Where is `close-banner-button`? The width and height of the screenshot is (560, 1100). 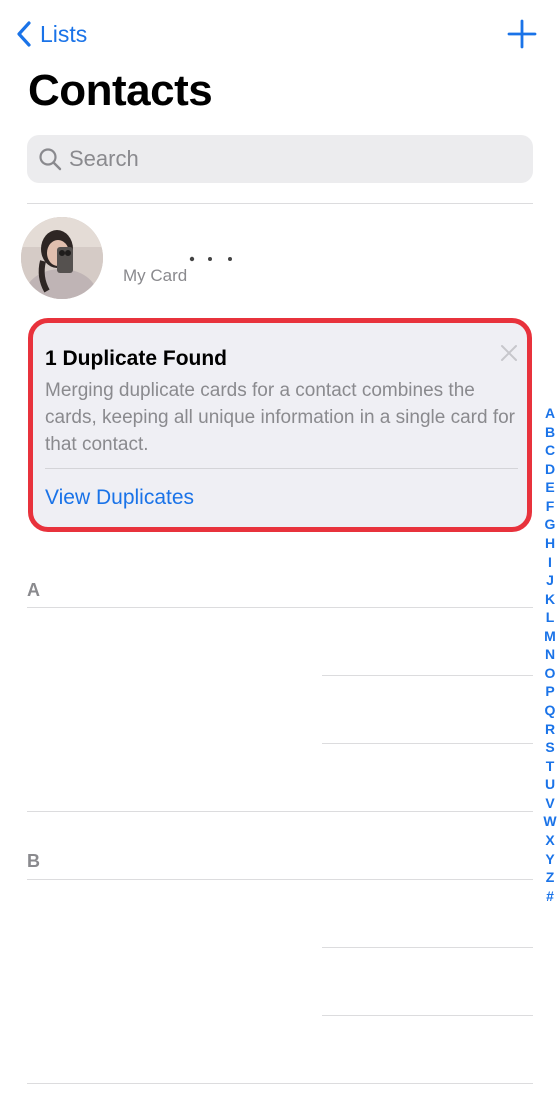 close-banner-button is located at coordinates (509, 353).